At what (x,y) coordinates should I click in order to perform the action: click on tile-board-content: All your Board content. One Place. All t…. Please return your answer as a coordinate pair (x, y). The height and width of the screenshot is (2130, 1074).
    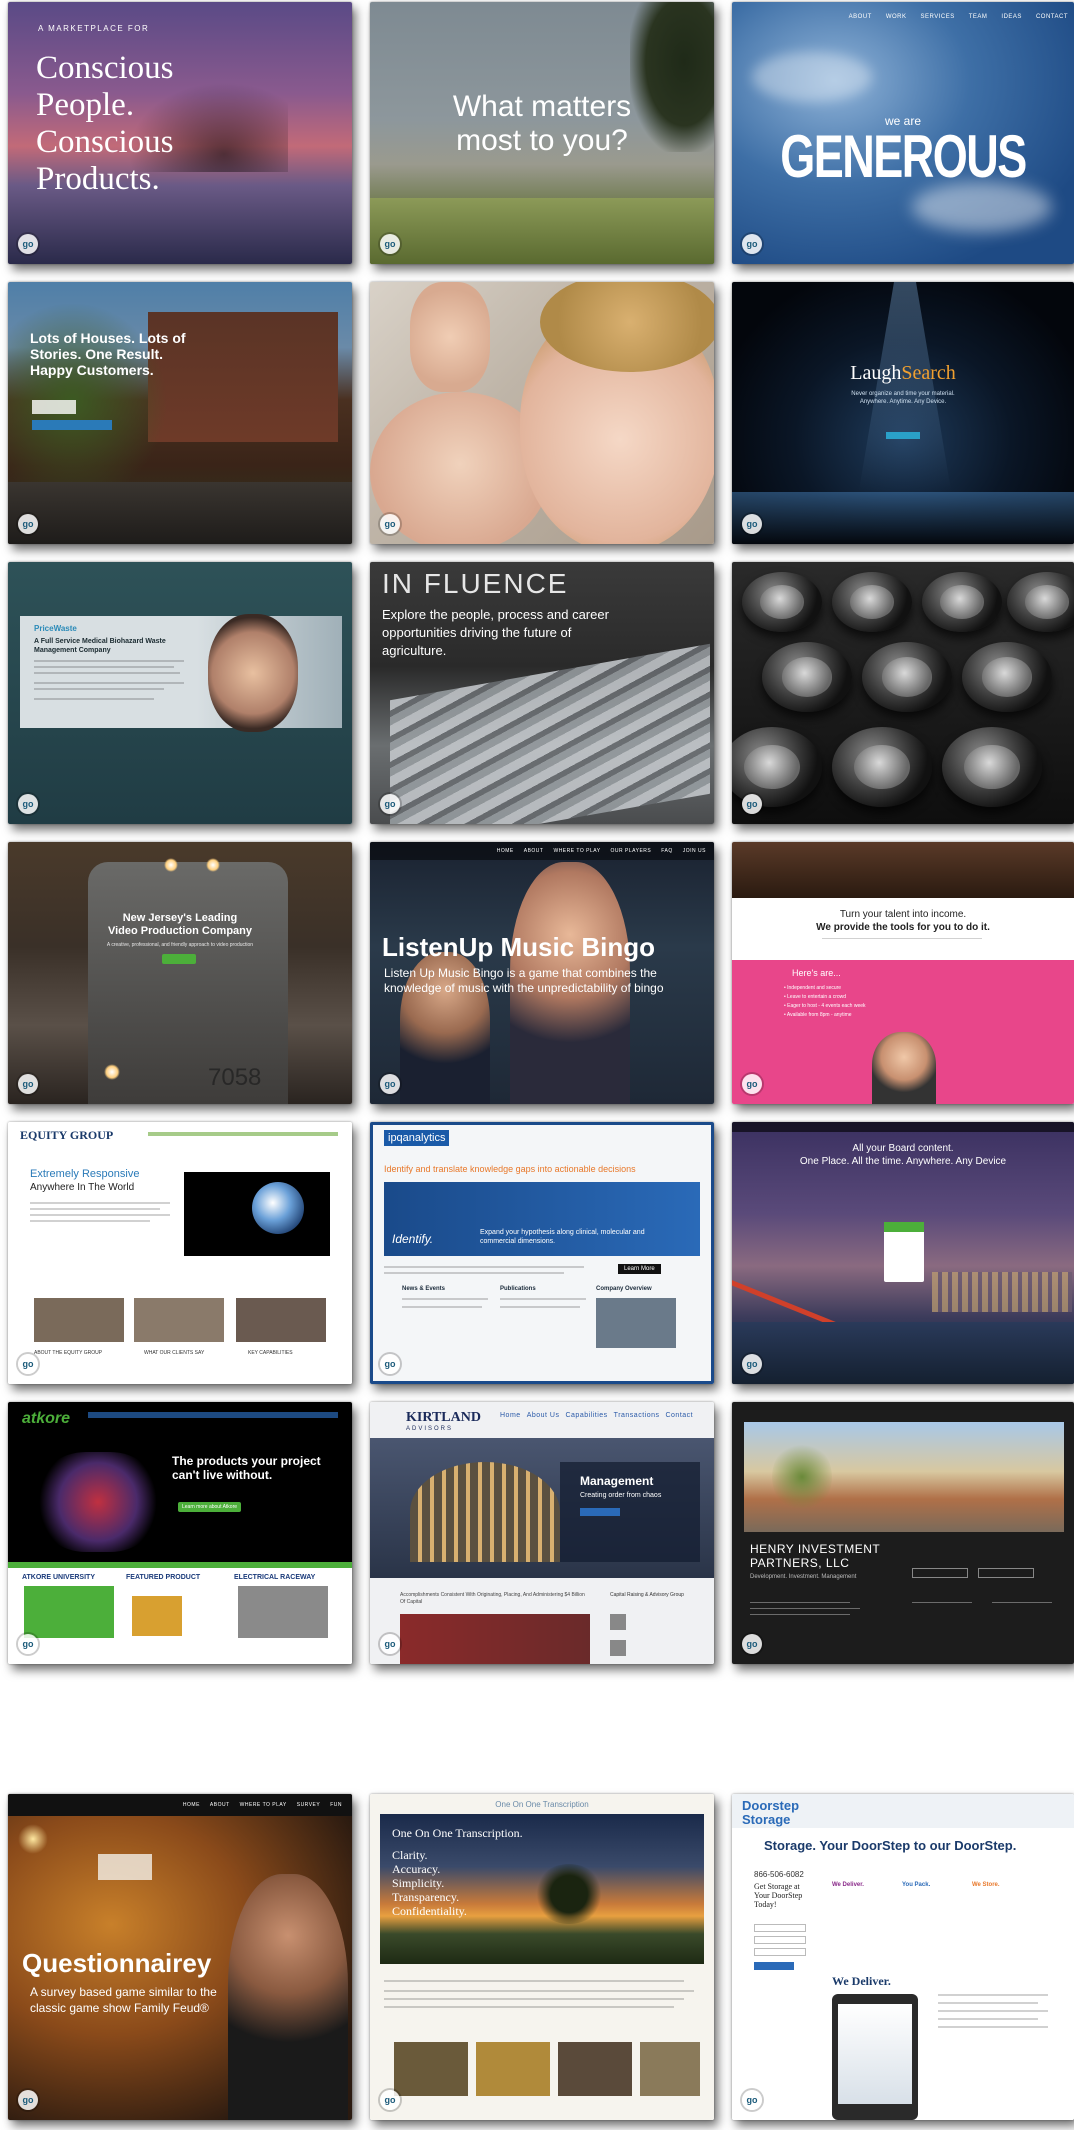
    Looking at the image, I should click on (903, 1253).